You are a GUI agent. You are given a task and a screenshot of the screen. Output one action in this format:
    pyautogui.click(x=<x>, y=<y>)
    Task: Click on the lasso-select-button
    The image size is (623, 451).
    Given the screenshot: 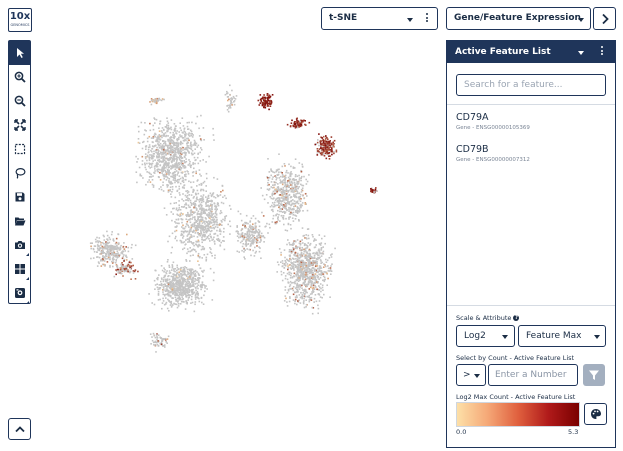 What is the action you would take?
    pyautogui.click(x=19, y=173)
    